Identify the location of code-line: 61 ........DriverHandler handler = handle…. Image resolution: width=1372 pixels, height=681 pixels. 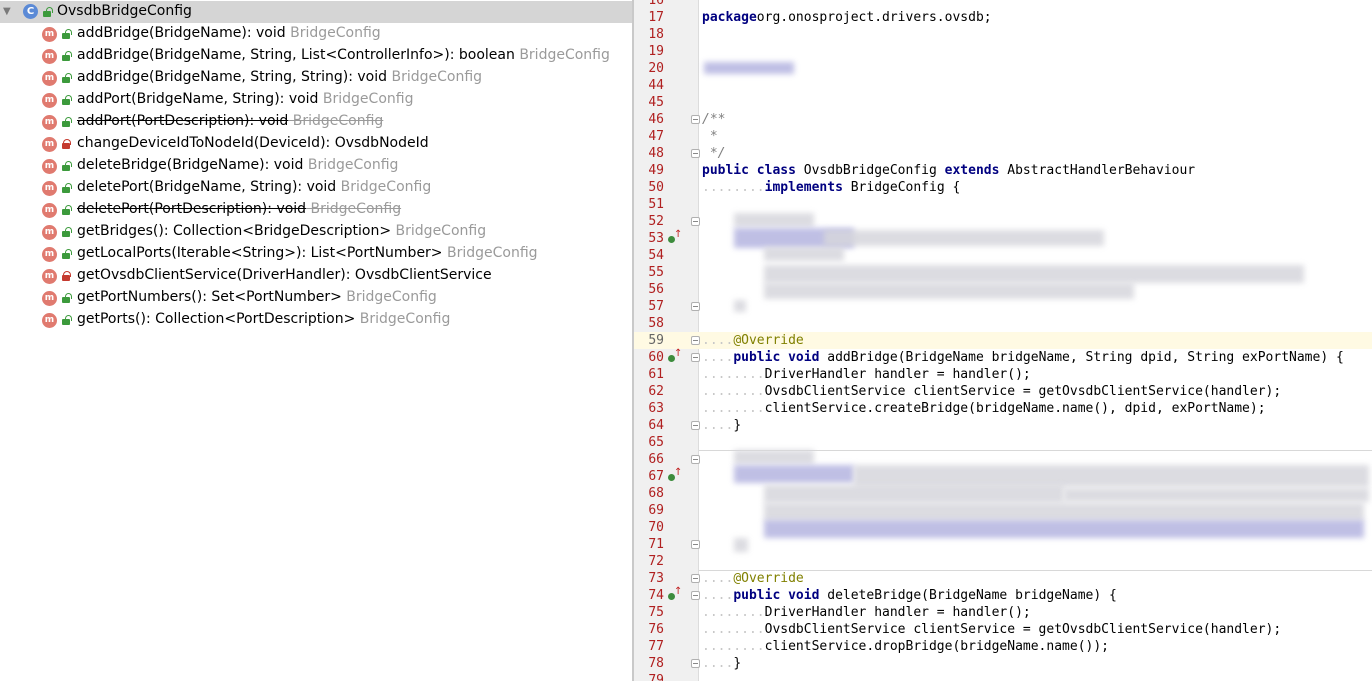
(1003, 374).